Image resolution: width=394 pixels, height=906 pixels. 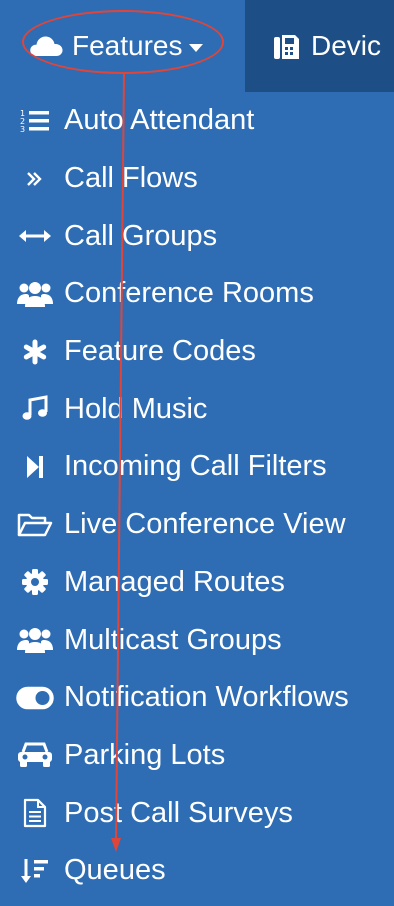 I want to click on menu-item-label: Live Conference View, so click(x=205, y=524).